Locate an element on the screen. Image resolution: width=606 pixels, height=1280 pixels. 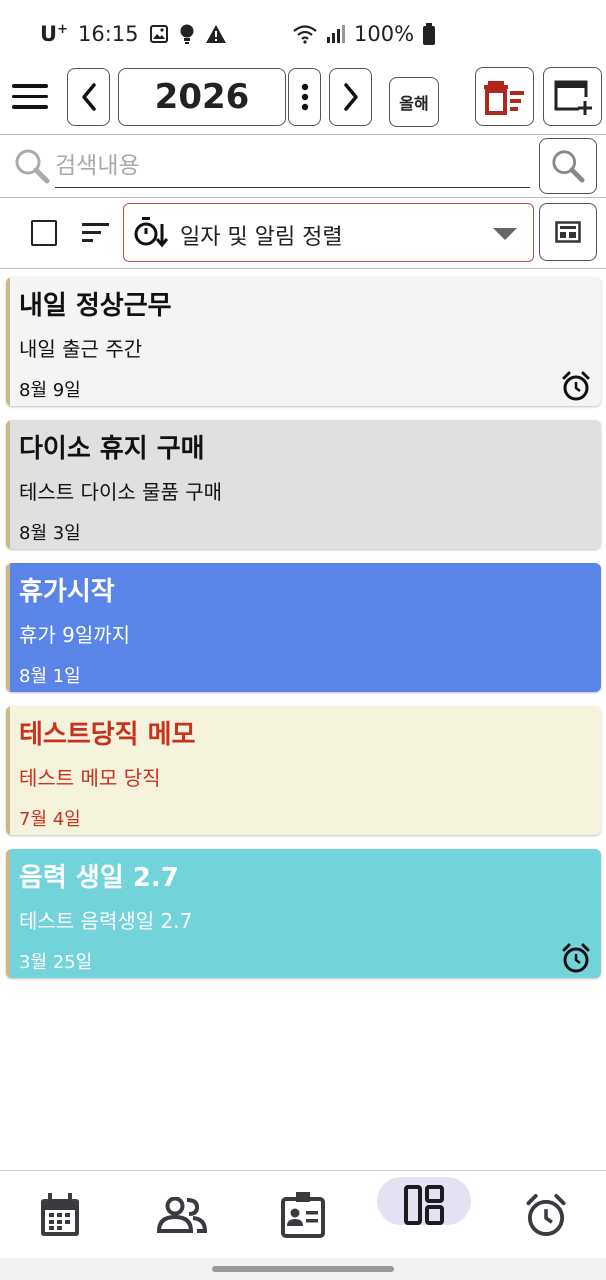
alarm-clock-icon is located at coordinates (546, 1215).